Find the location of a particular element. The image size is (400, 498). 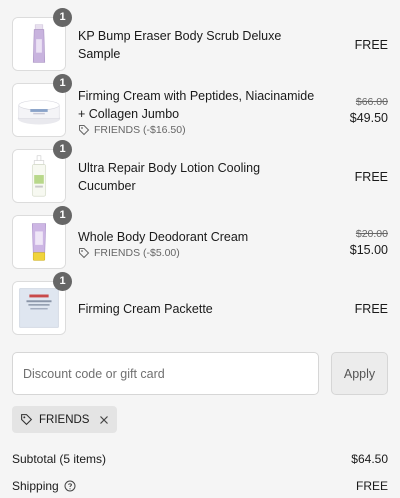

applied-discount-code: FRIENDS is located at coordinates (64, 419).